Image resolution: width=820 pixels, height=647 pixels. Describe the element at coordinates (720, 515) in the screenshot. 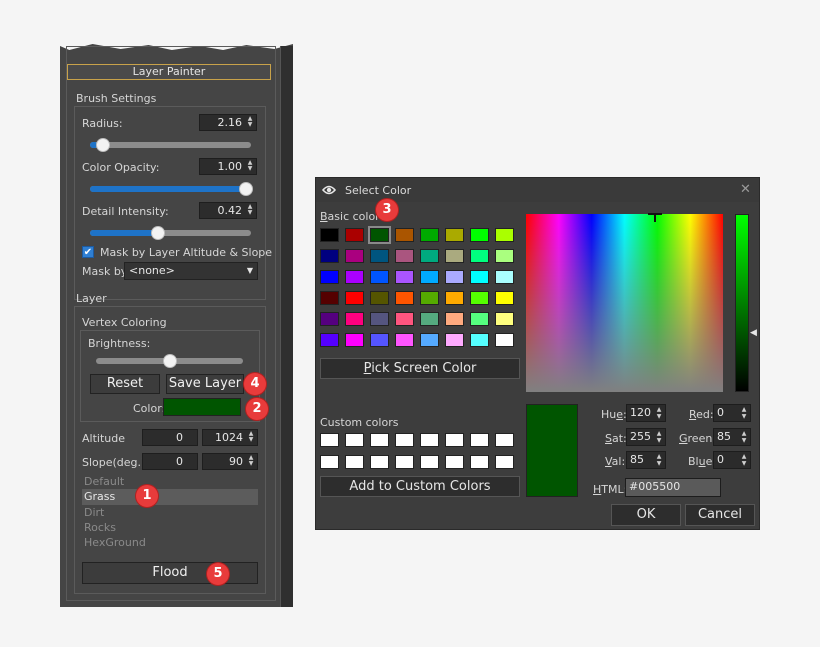

I see `cancel-button: Cancel` at that location.